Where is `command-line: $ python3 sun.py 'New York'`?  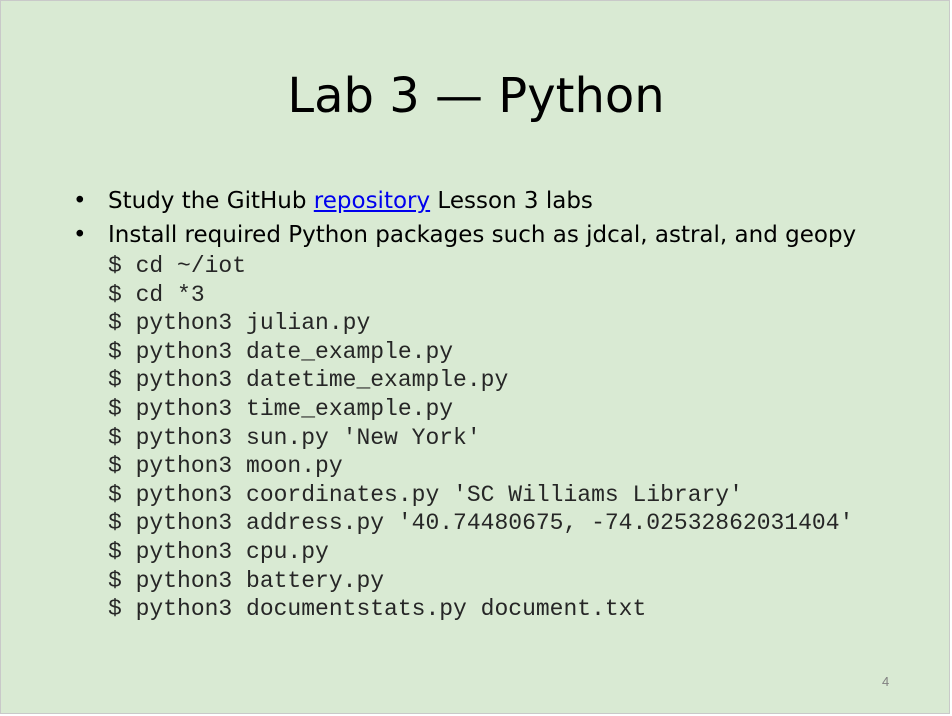 command-line: $ python3 sun.py 'New York' is located at coordinates (294, 437).